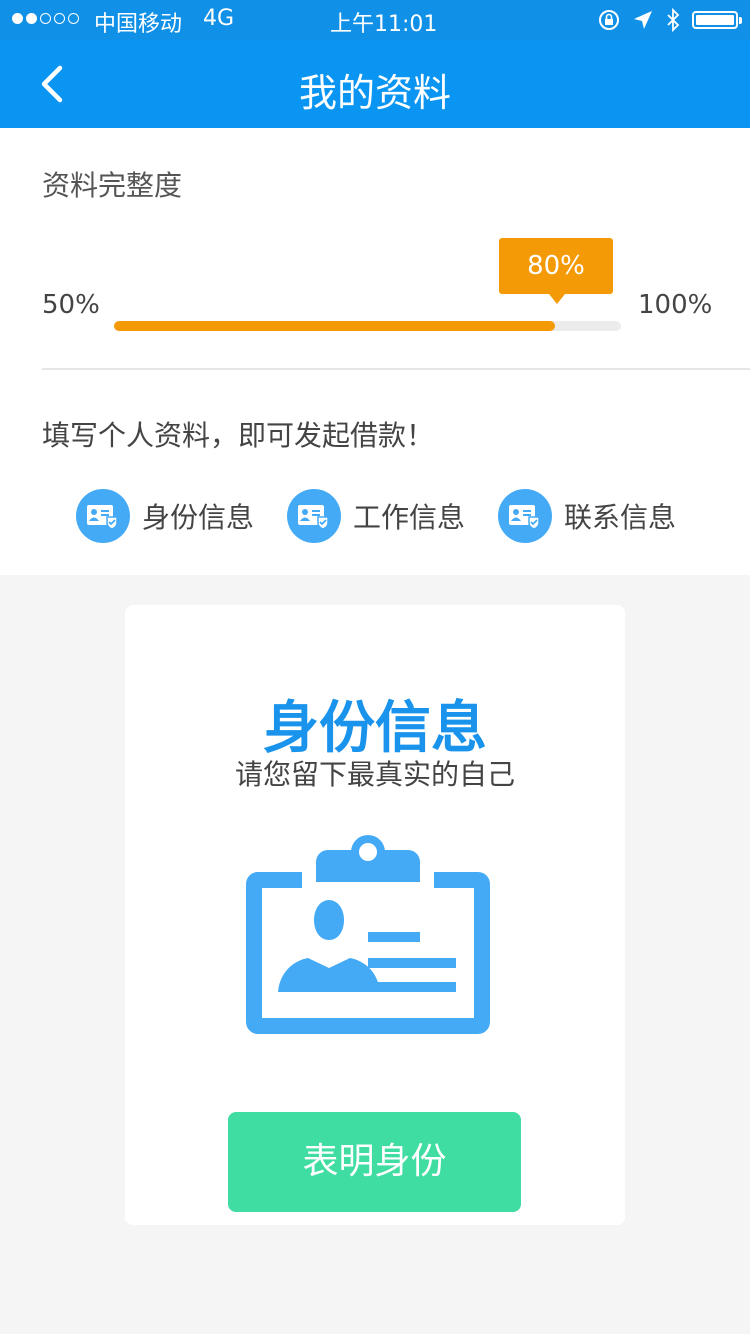 This screenshot has width=750, height=1334. What do you see at coordinates (374, 1162) in the screenshot?
I see `confirm-identity-button: 表明身份` at bounding box center [374, 1162].